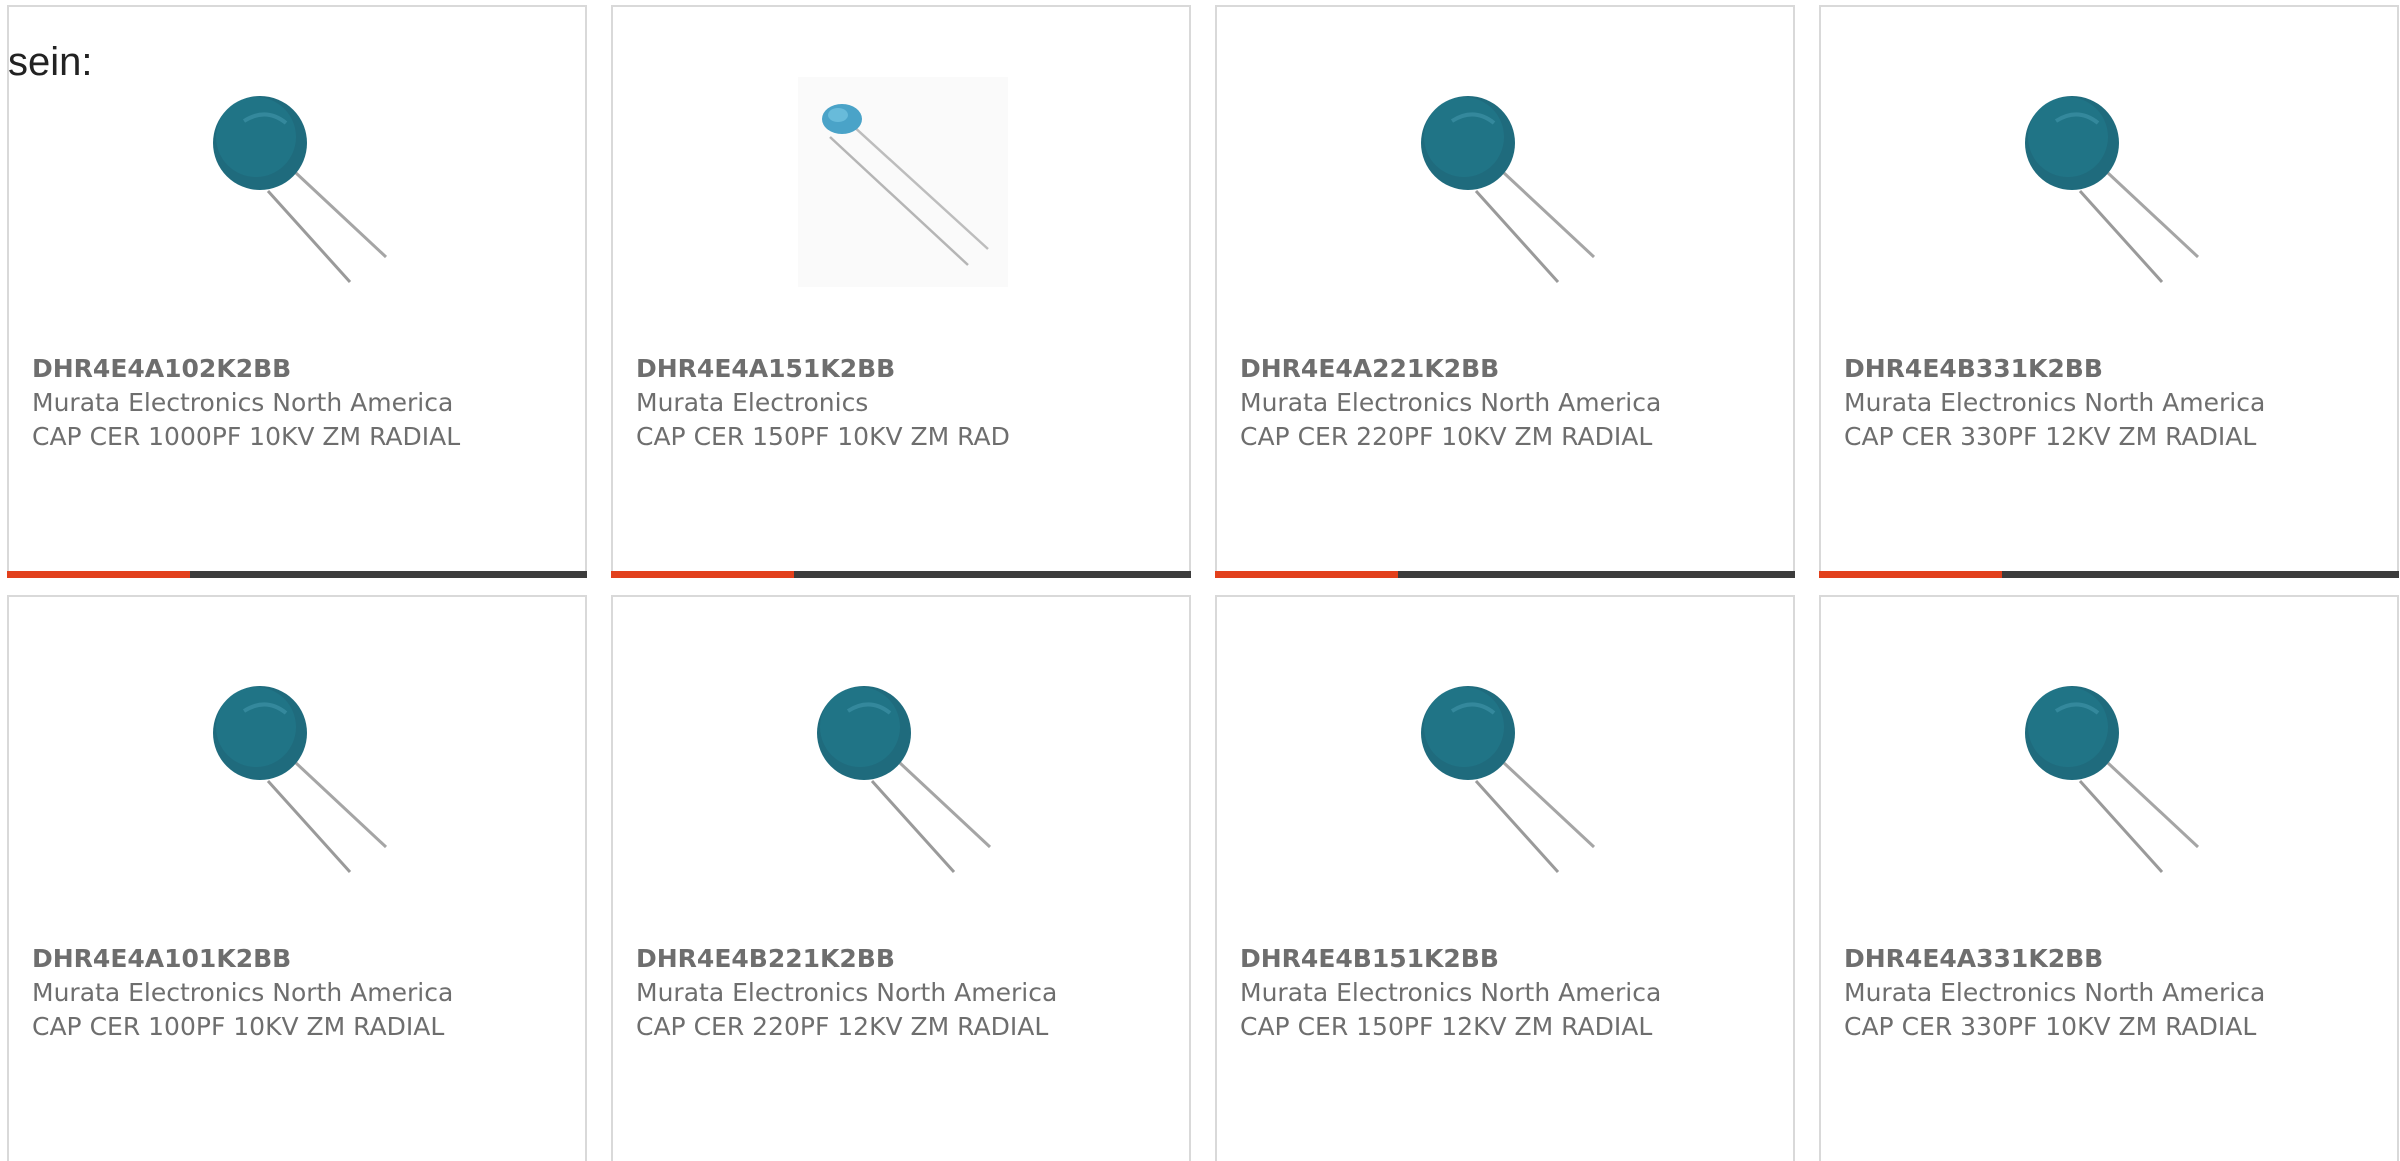  I want to click on manufacturer: Murata Electronics, so click(752, 402).